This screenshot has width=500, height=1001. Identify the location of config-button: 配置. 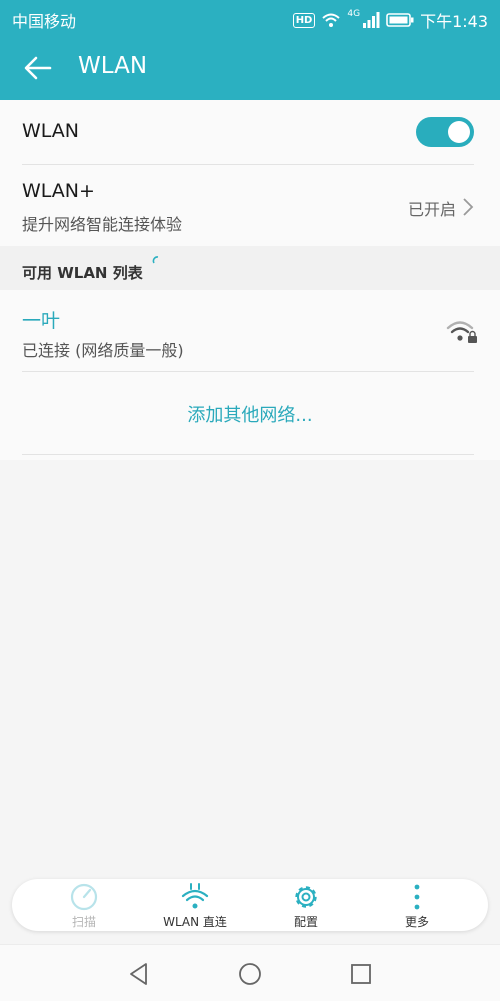
(306, 905).